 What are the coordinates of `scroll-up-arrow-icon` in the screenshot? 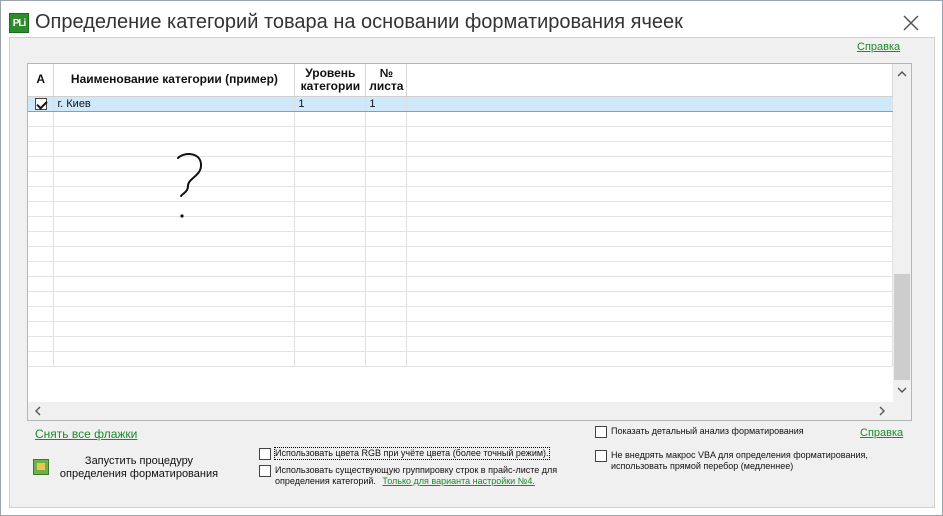 It's located at (902, 74).